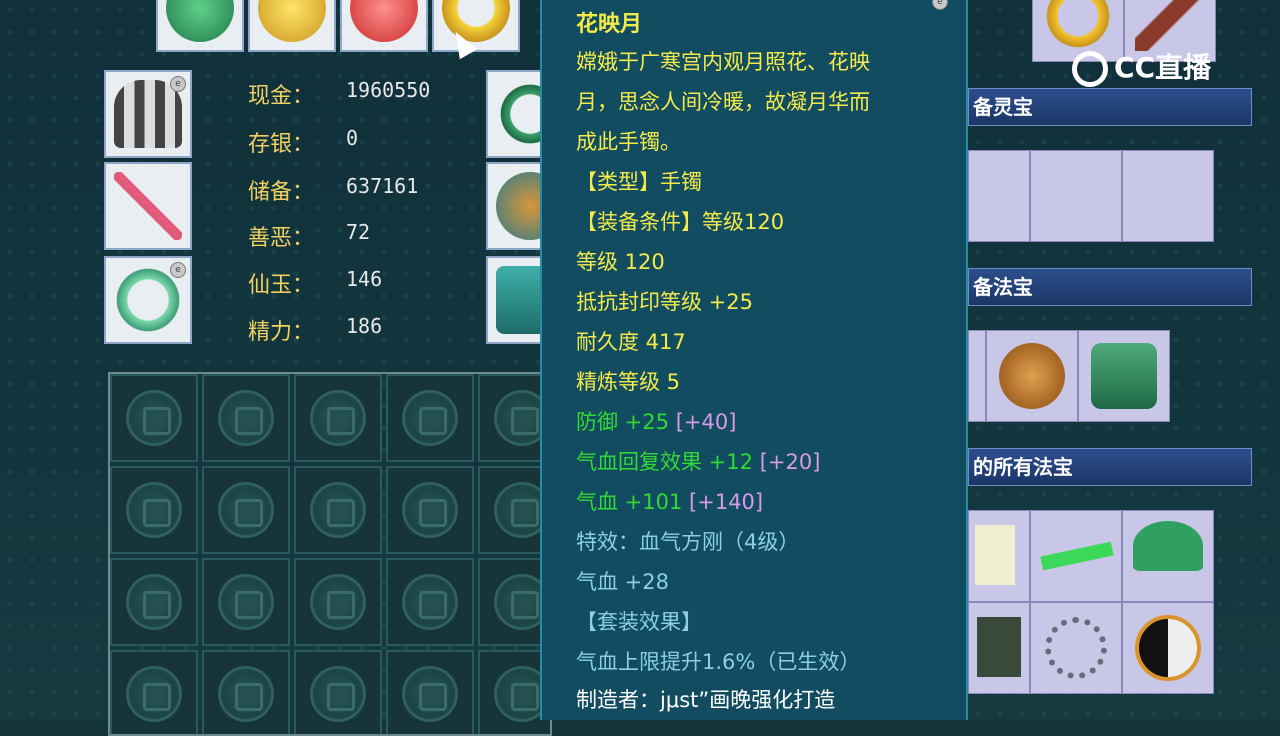 This screenshot has height=736, width=1280. Describe the element at coordinates (622, 582) in the screenshot. I see `item-hp2: 气血 +28` at that location.